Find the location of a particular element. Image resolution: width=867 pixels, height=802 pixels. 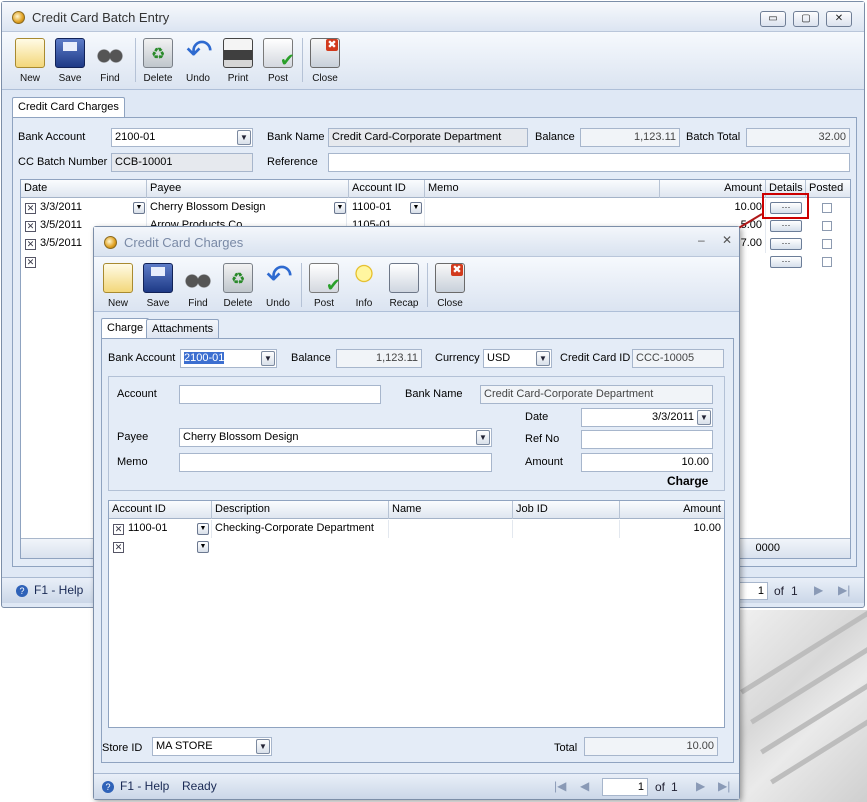

col-amount: Amount is located at coordinates (672, 510).